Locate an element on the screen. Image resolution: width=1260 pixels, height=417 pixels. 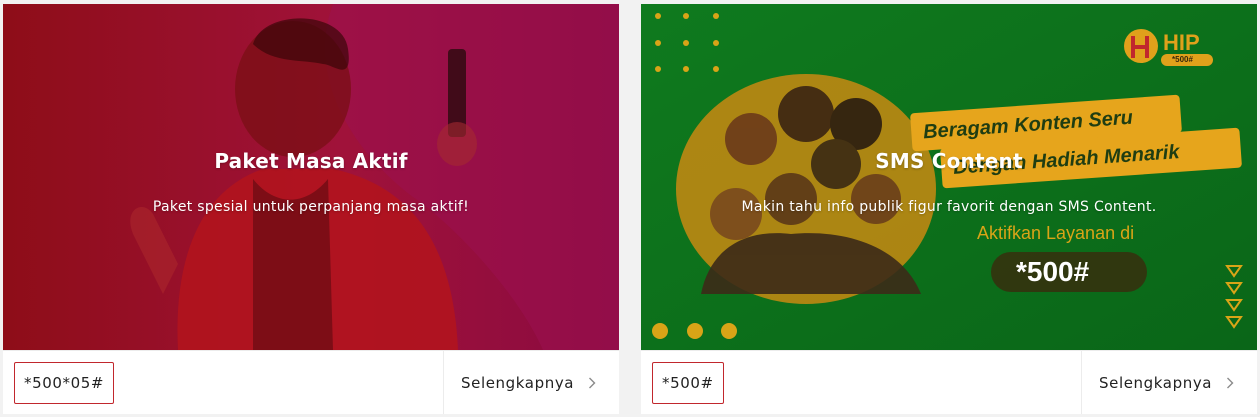
ussd-code-badge: *500*05# is located at coordinates (64, 383).